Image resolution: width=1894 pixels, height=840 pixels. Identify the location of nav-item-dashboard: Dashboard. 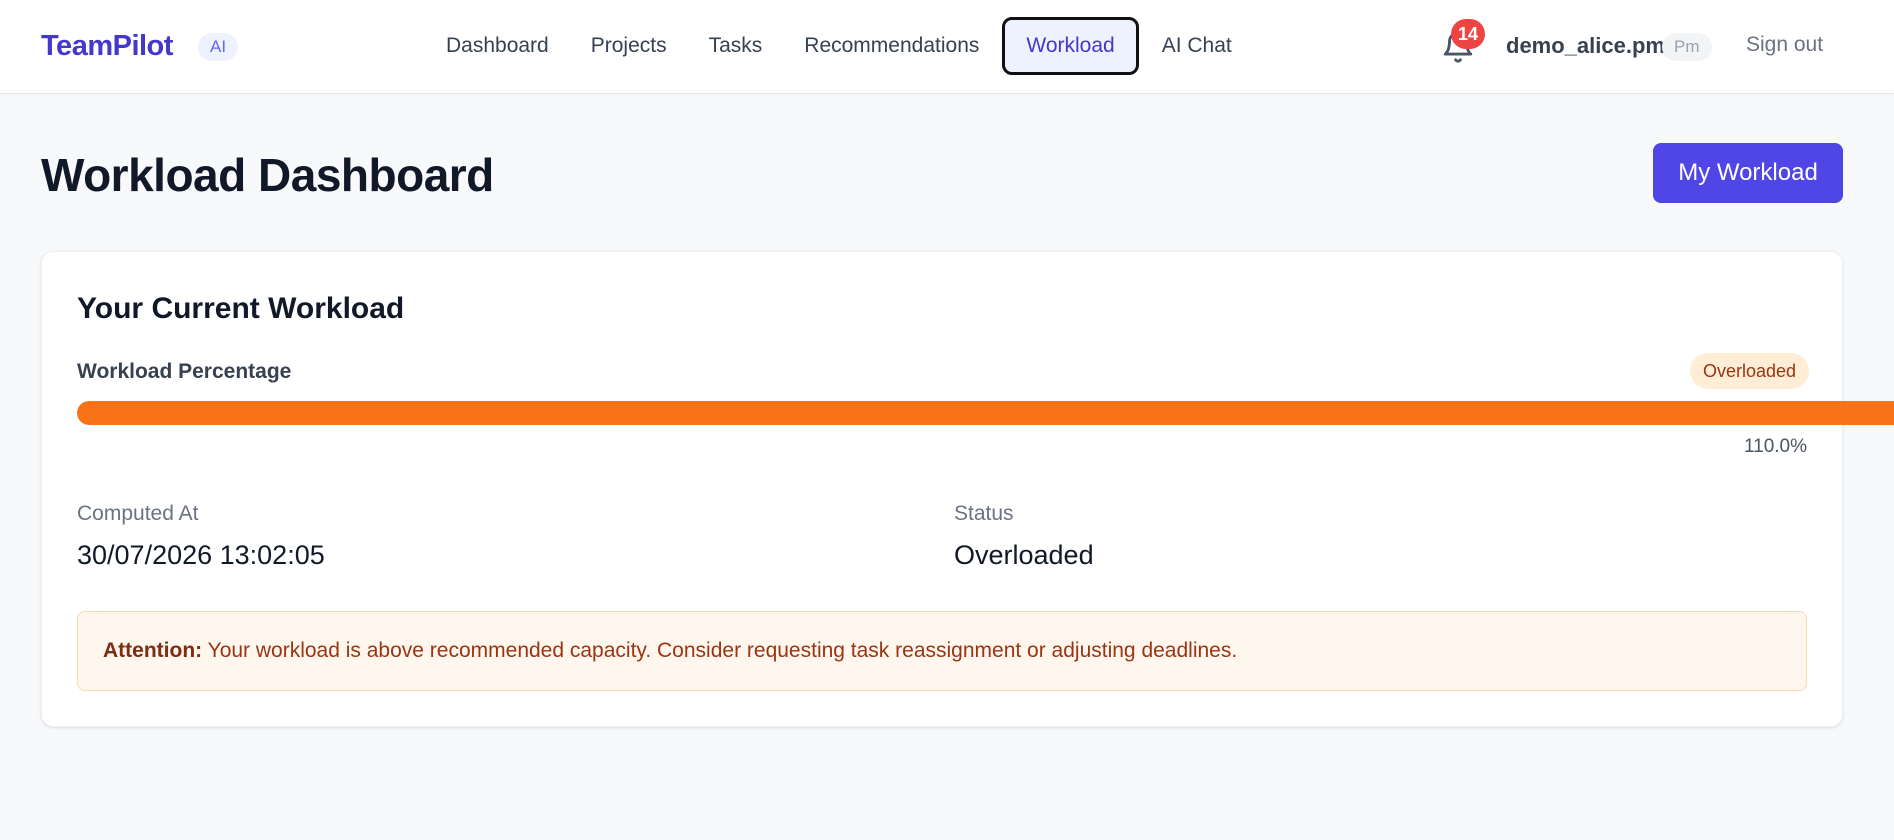
(497, 46).